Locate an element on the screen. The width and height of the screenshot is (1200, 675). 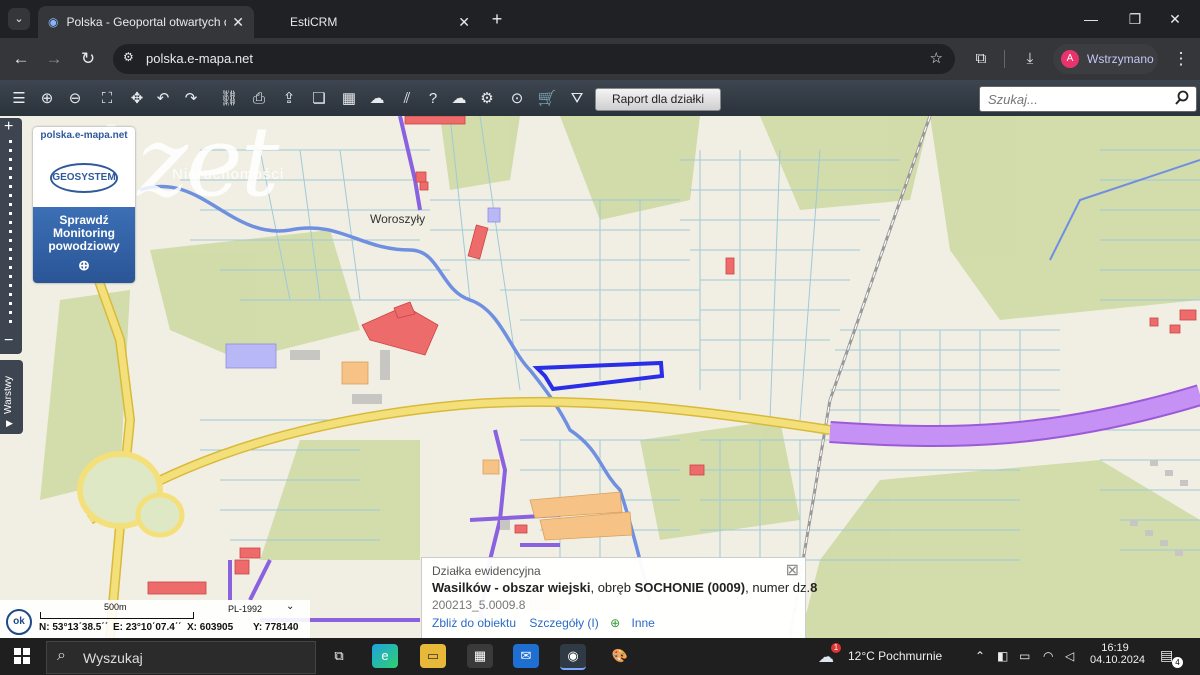
other-link: Inne is located at coordinates (643, 623).